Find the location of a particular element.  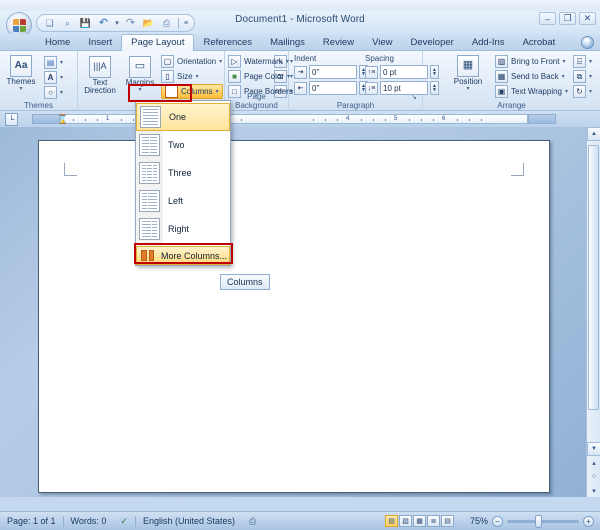

text-wrapping-button: ▣ Text Wrapping ▾ is located at coordinates (531, 91).